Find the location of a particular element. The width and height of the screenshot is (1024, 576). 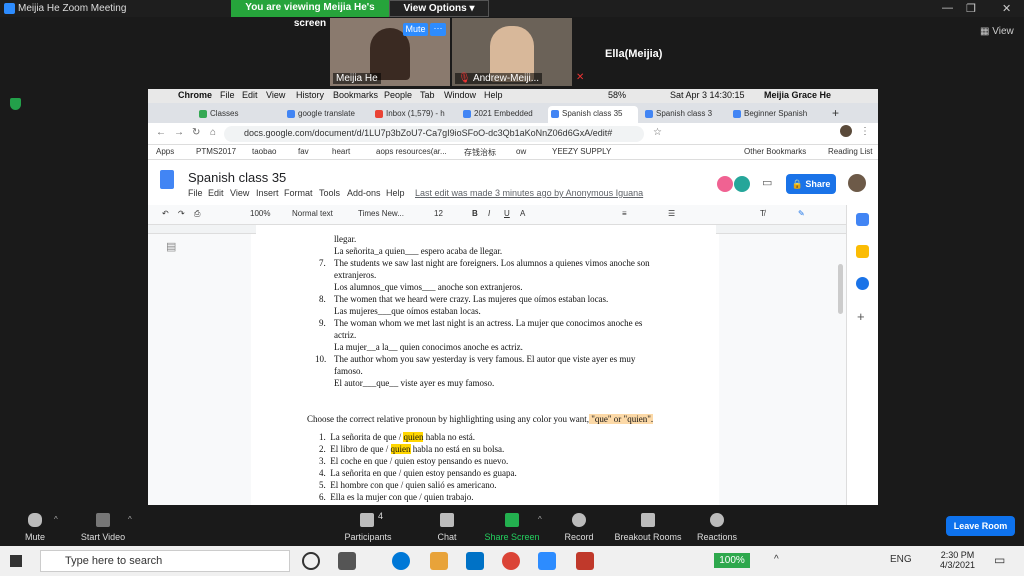

font-size-input: 12 is located at coordinates (438, 213).